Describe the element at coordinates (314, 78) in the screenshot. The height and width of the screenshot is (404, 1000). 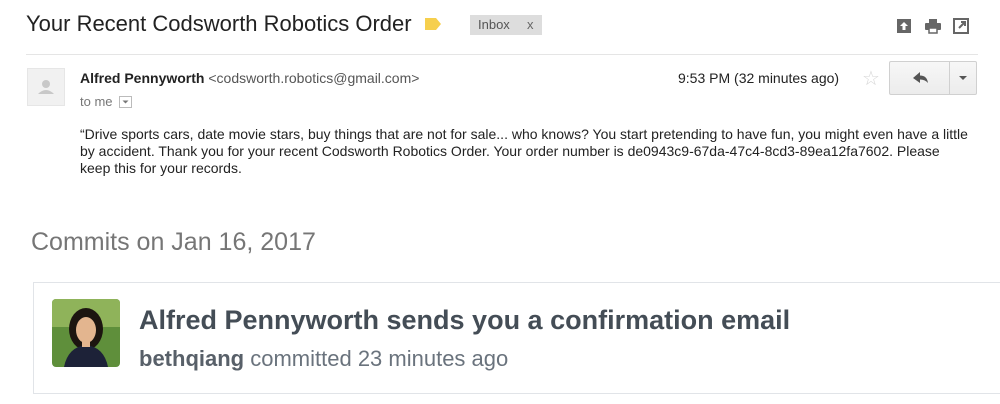
I see `sender-email: <codsworth.robotics@gmail.com>` at that location.